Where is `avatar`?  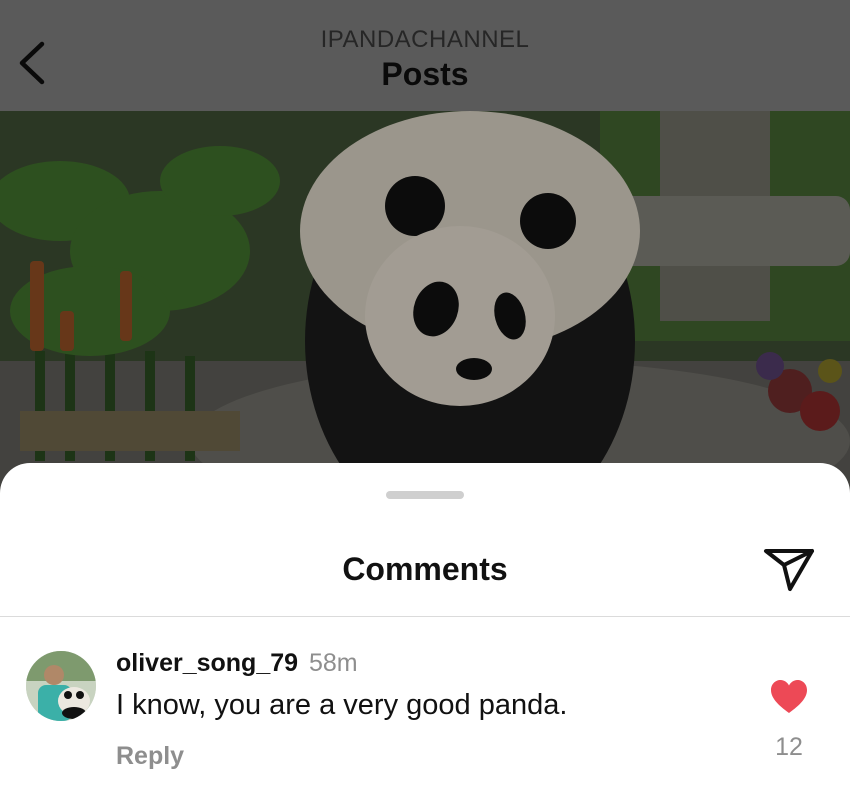 avatar is located at coordinates (61, 686).